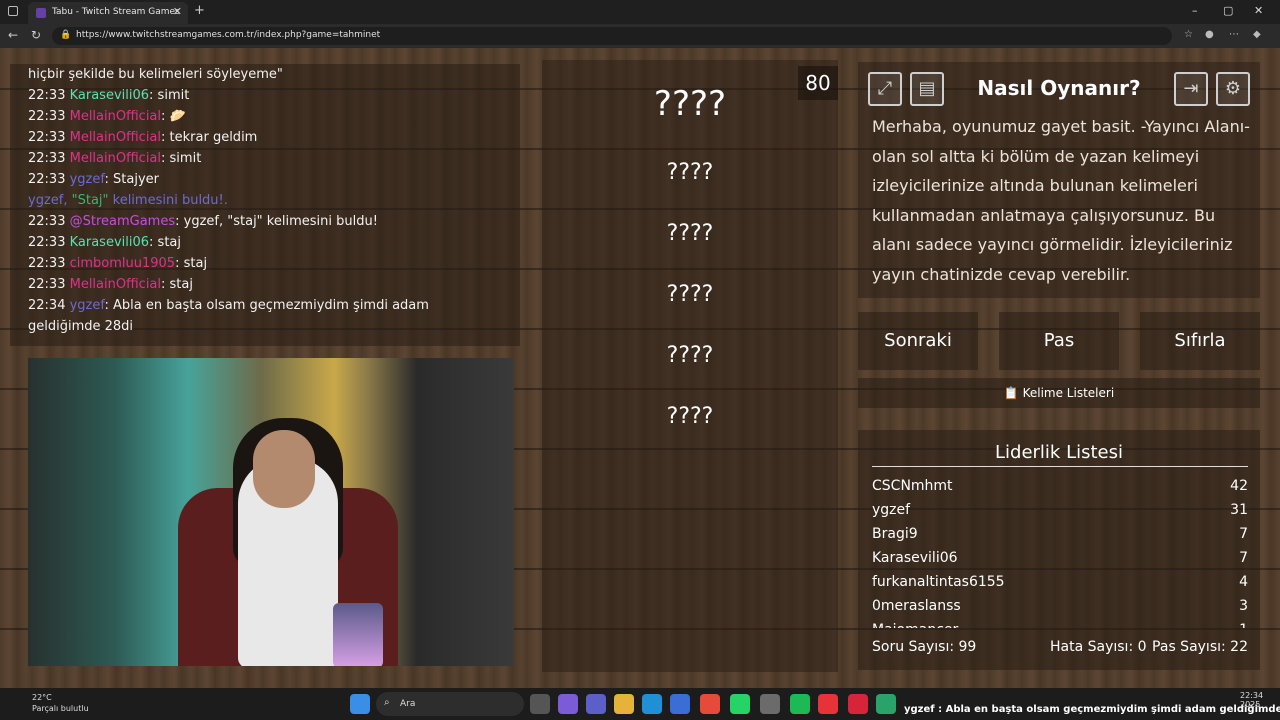 This screenshot has width=1280, height=720. Describe the element at coordinates (690, 355) in the screenshot. I see `forbidden-word-4: ????` at that location.